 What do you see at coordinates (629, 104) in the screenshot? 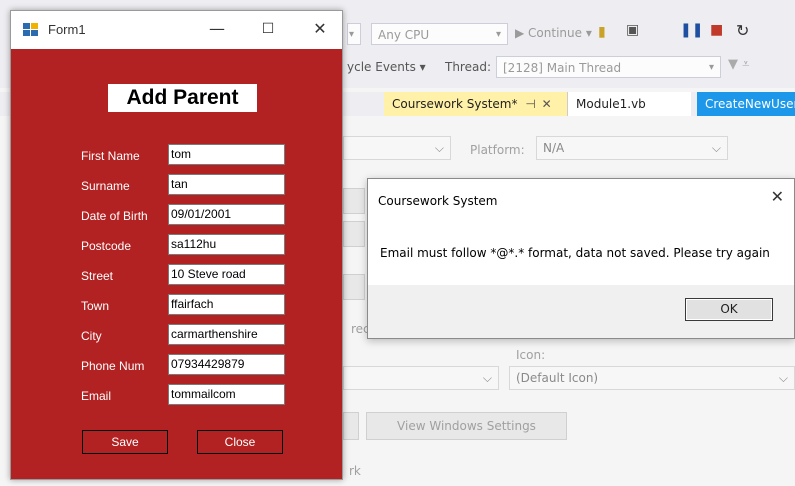
I see `tab-module1: Module1.vb` at bounding box center [629, 104].